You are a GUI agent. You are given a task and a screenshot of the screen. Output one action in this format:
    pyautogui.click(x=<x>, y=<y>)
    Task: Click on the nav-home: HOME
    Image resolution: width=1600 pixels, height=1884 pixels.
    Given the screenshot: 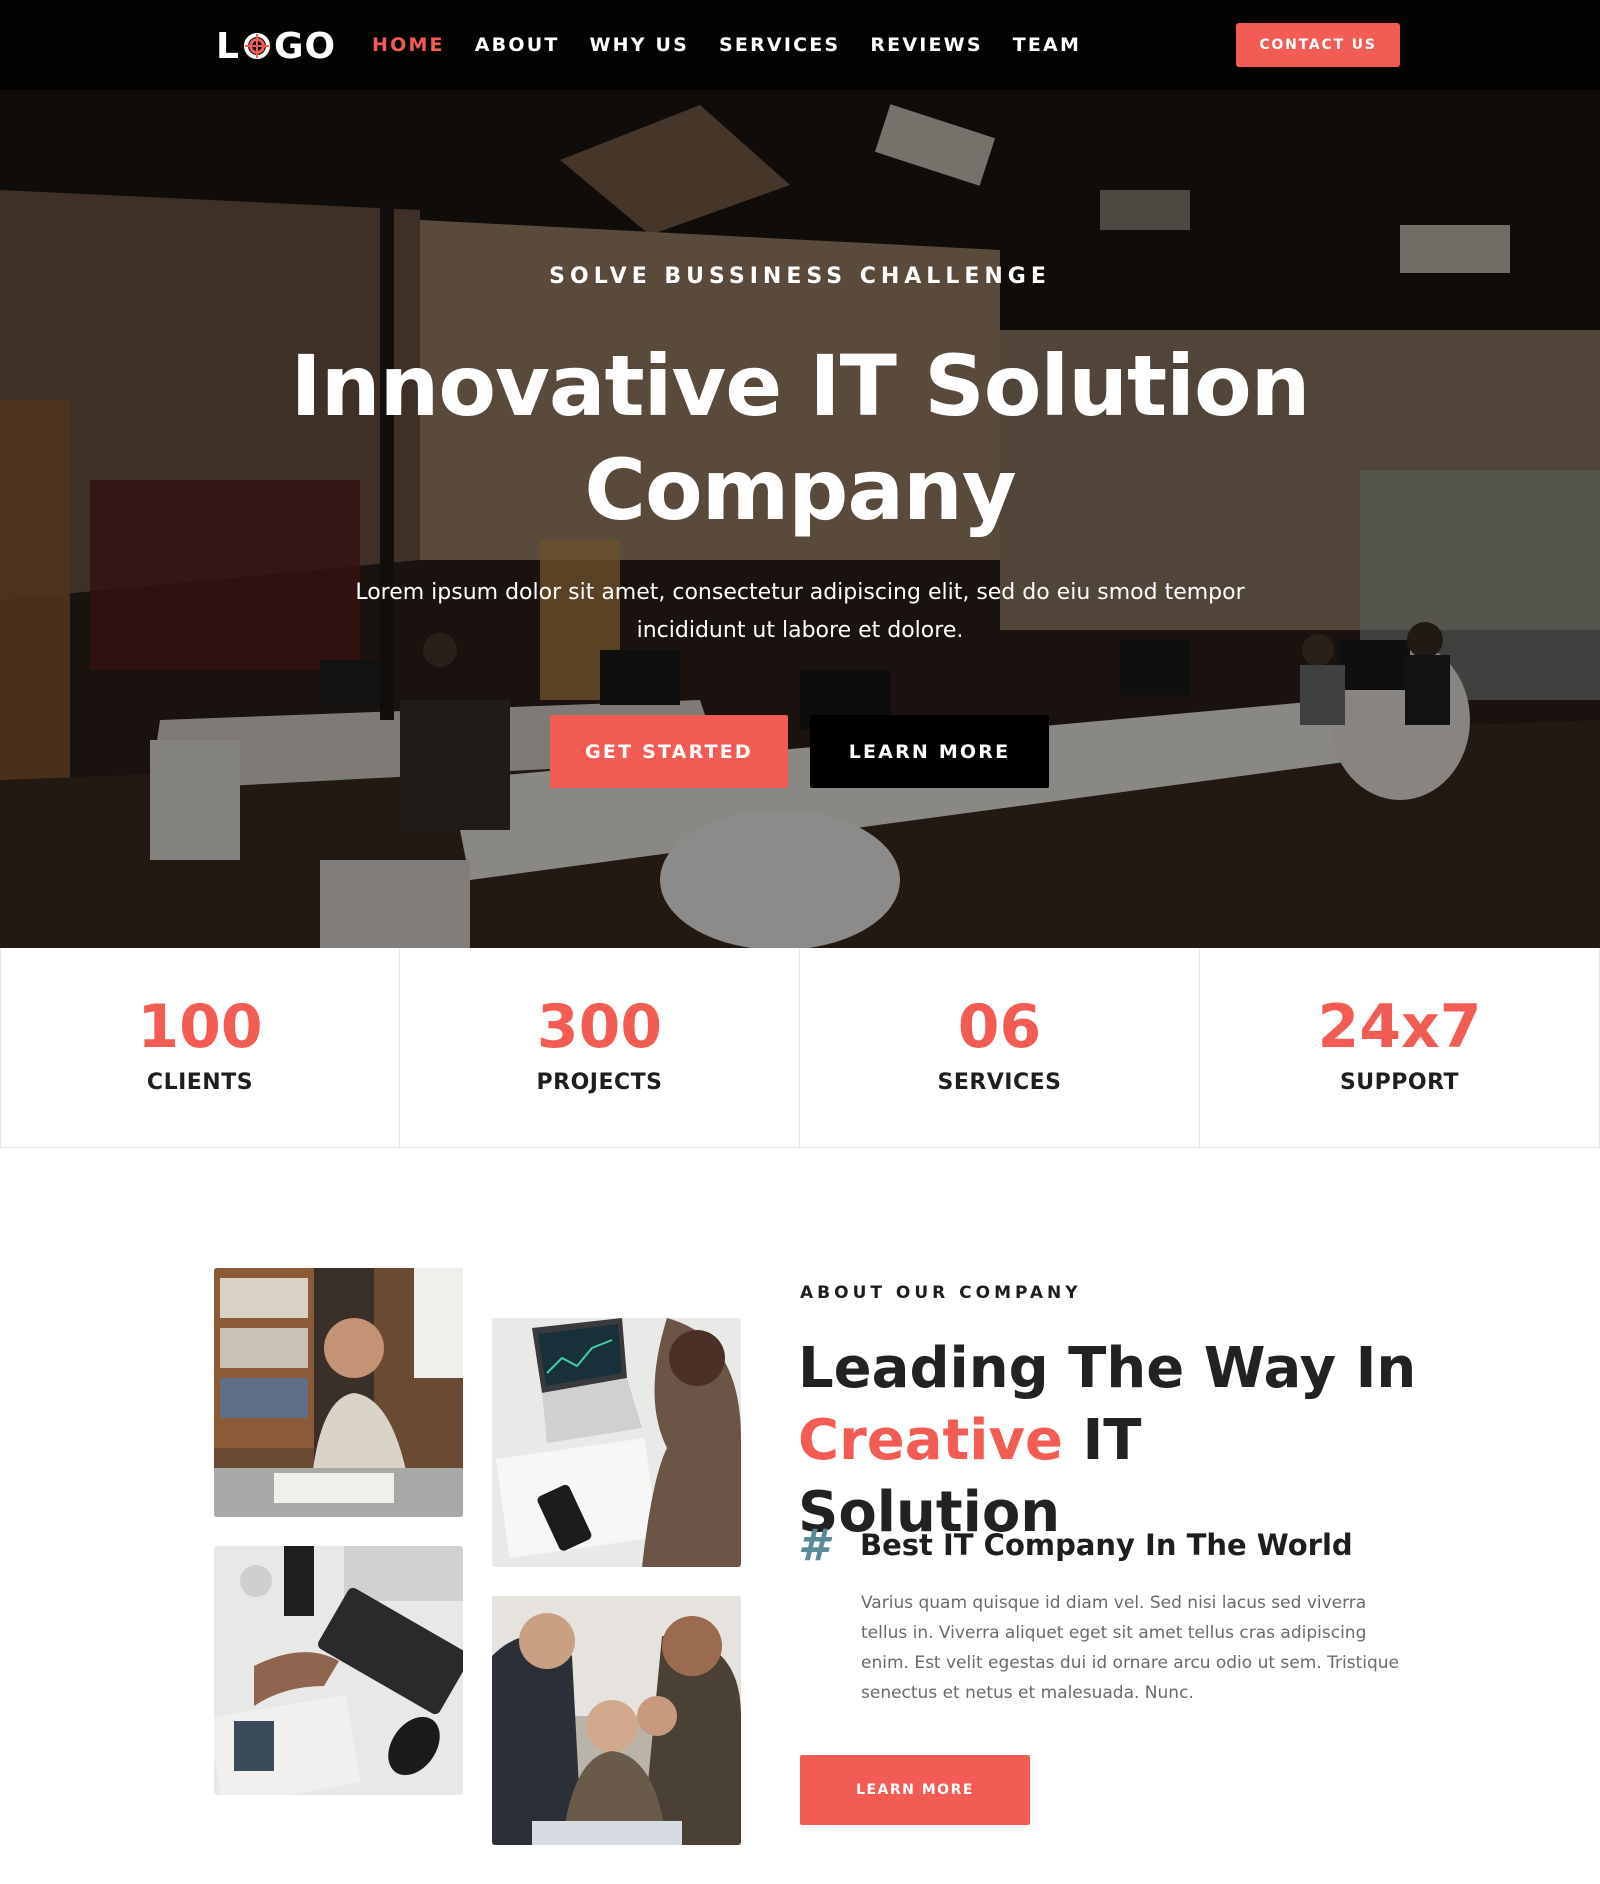 What is the action you would take?
    pyautogui.click(x=408, y=45)
    